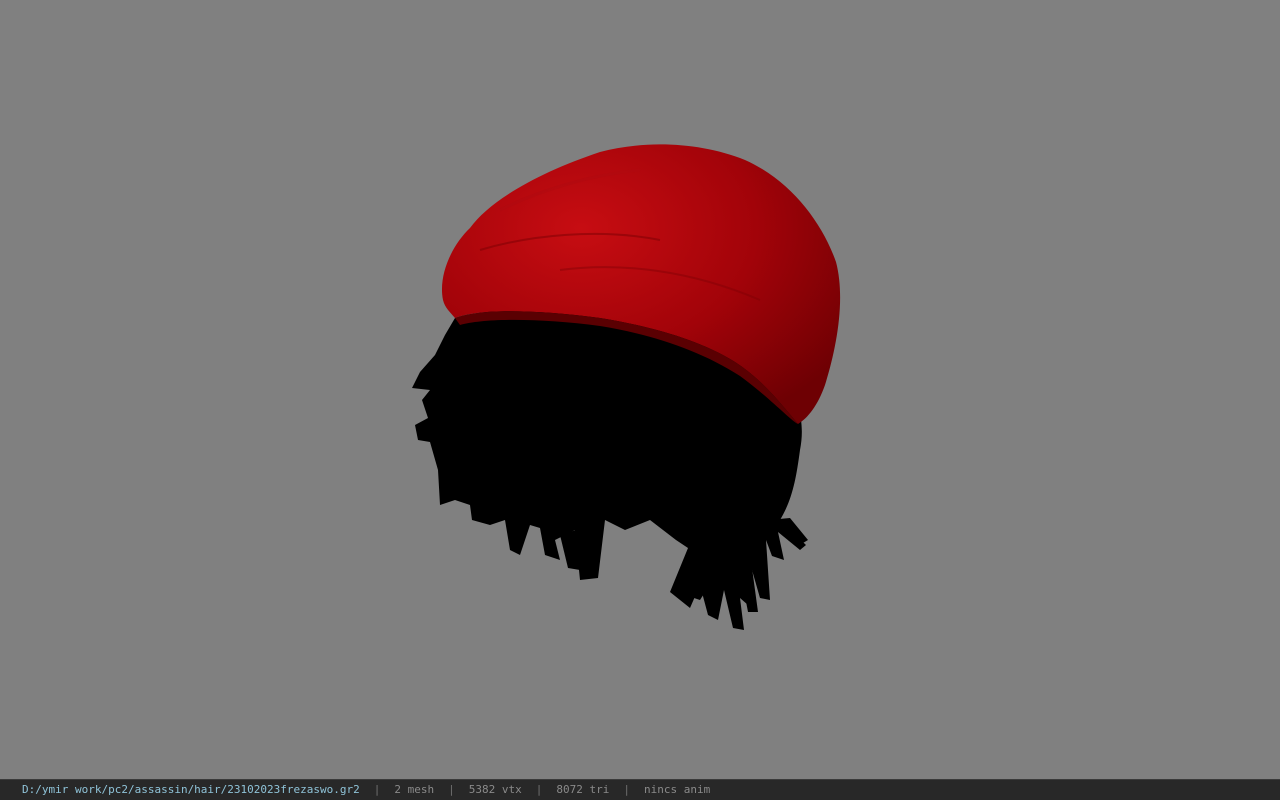 This screenshot has width=1280, height=800. What do you see at coordinates (414, 789) in the screenshot?
I see `mesh-count-label: 2 mesh` at bounding box center [414, 789].